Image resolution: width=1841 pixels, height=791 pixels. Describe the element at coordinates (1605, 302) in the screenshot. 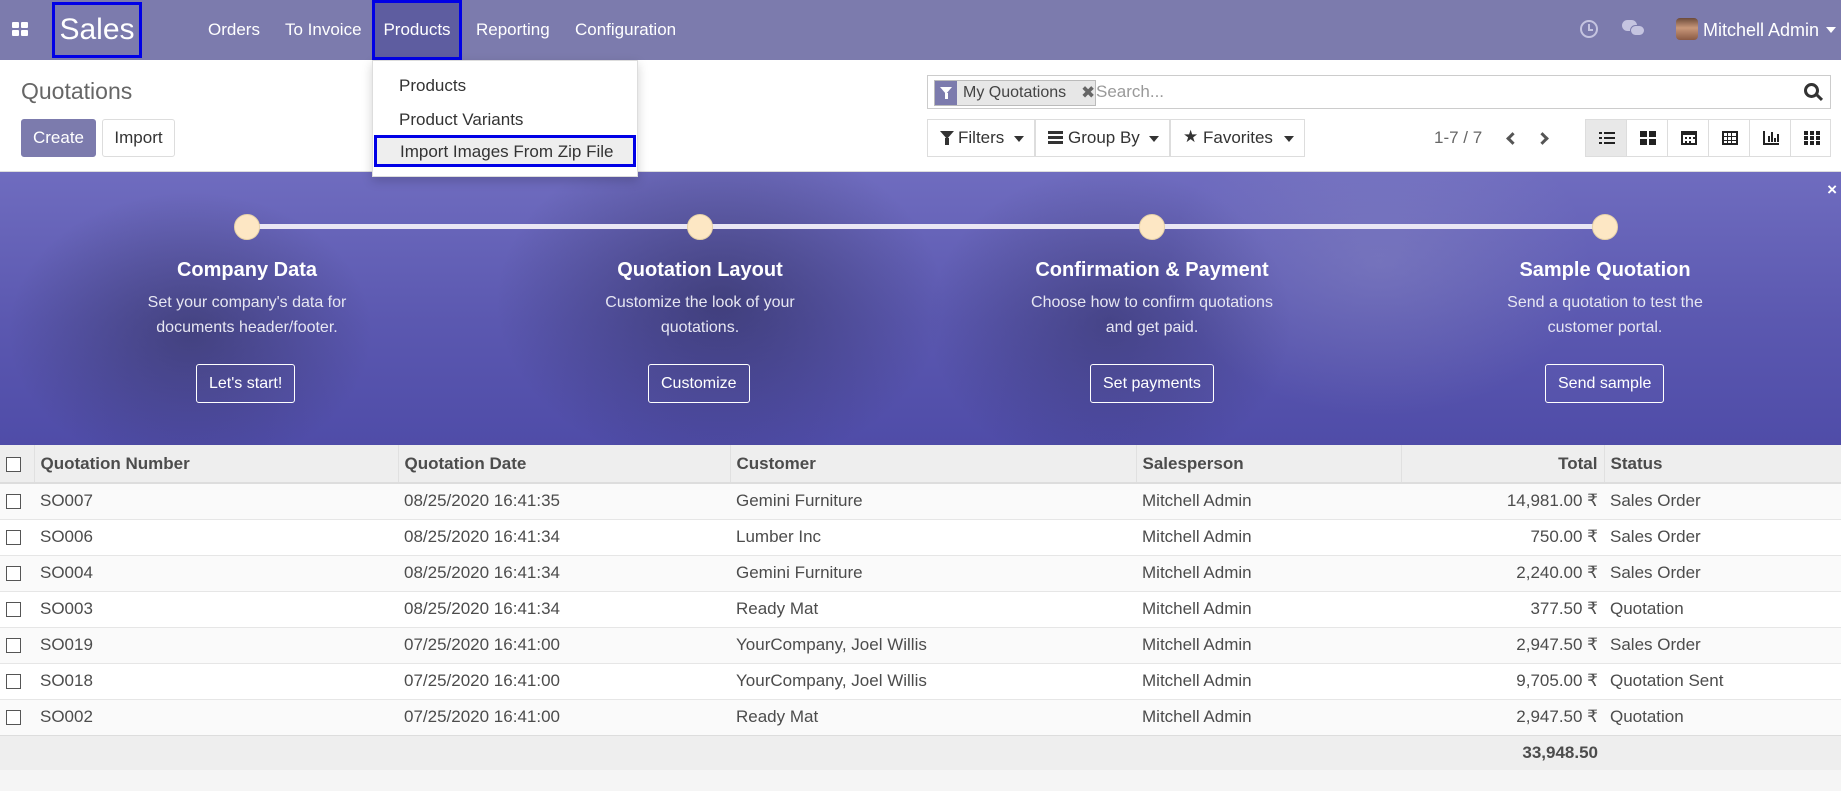

I see `step-desc-line: Send a quotation to test the` at that location.